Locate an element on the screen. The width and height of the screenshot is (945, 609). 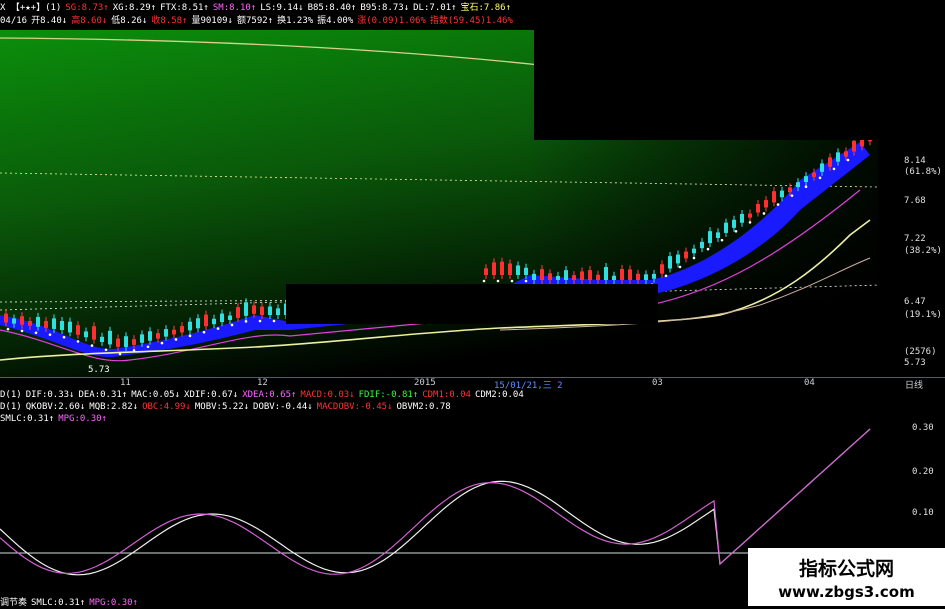
indicator-axis-label: 0.10 is located at coordinates (923, 513).